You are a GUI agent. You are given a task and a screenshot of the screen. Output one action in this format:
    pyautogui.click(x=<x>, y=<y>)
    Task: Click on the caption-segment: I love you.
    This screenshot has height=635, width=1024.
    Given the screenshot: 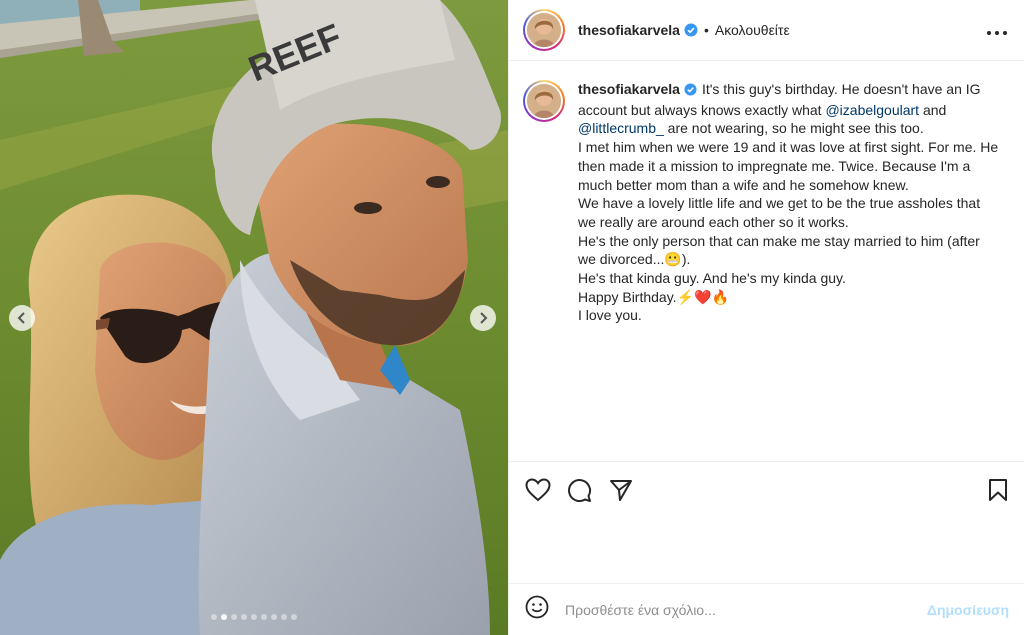 What is the action you would take?
    pyautogui.click(x=610, y=315)
    